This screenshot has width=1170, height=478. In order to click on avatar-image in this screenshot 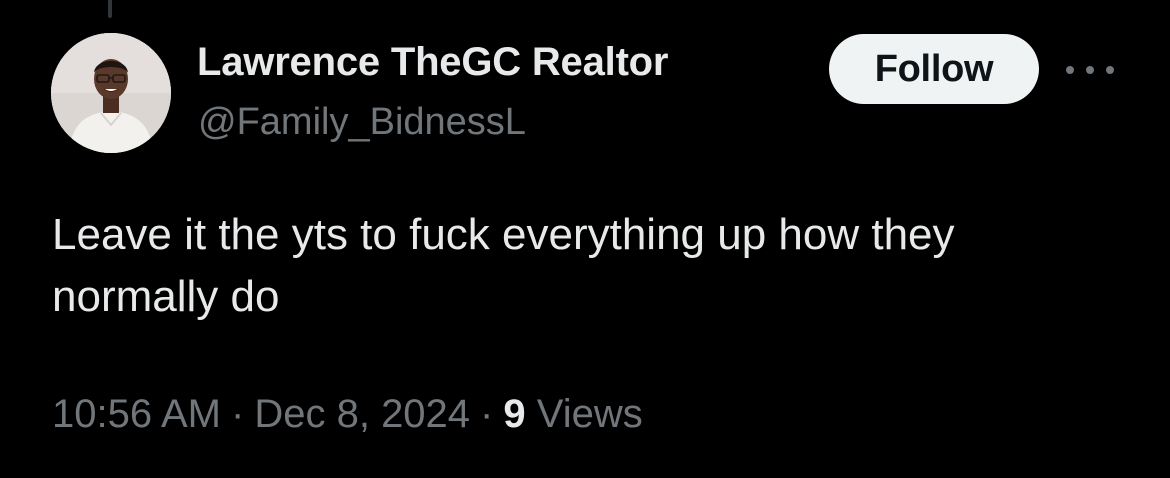, I will do `click(111, 93)`.